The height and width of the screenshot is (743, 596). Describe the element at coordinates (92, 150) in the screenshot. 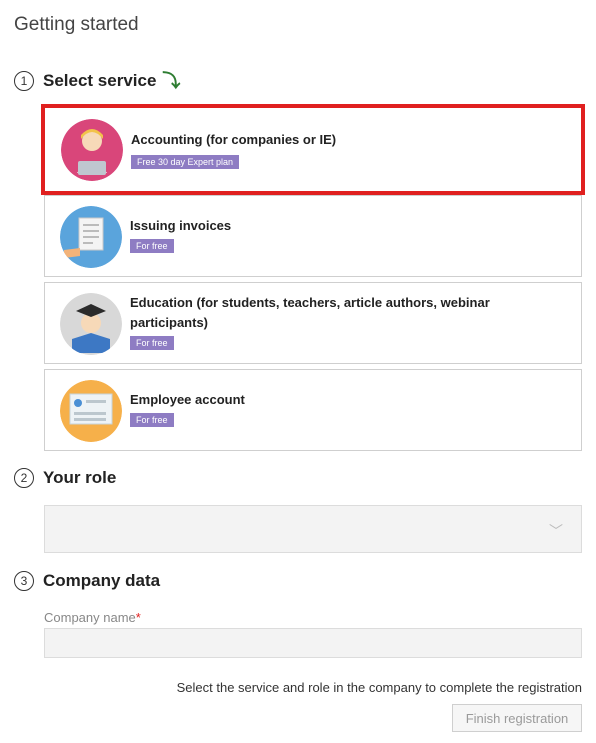

I see `accountant-avatar-icon` at that location.